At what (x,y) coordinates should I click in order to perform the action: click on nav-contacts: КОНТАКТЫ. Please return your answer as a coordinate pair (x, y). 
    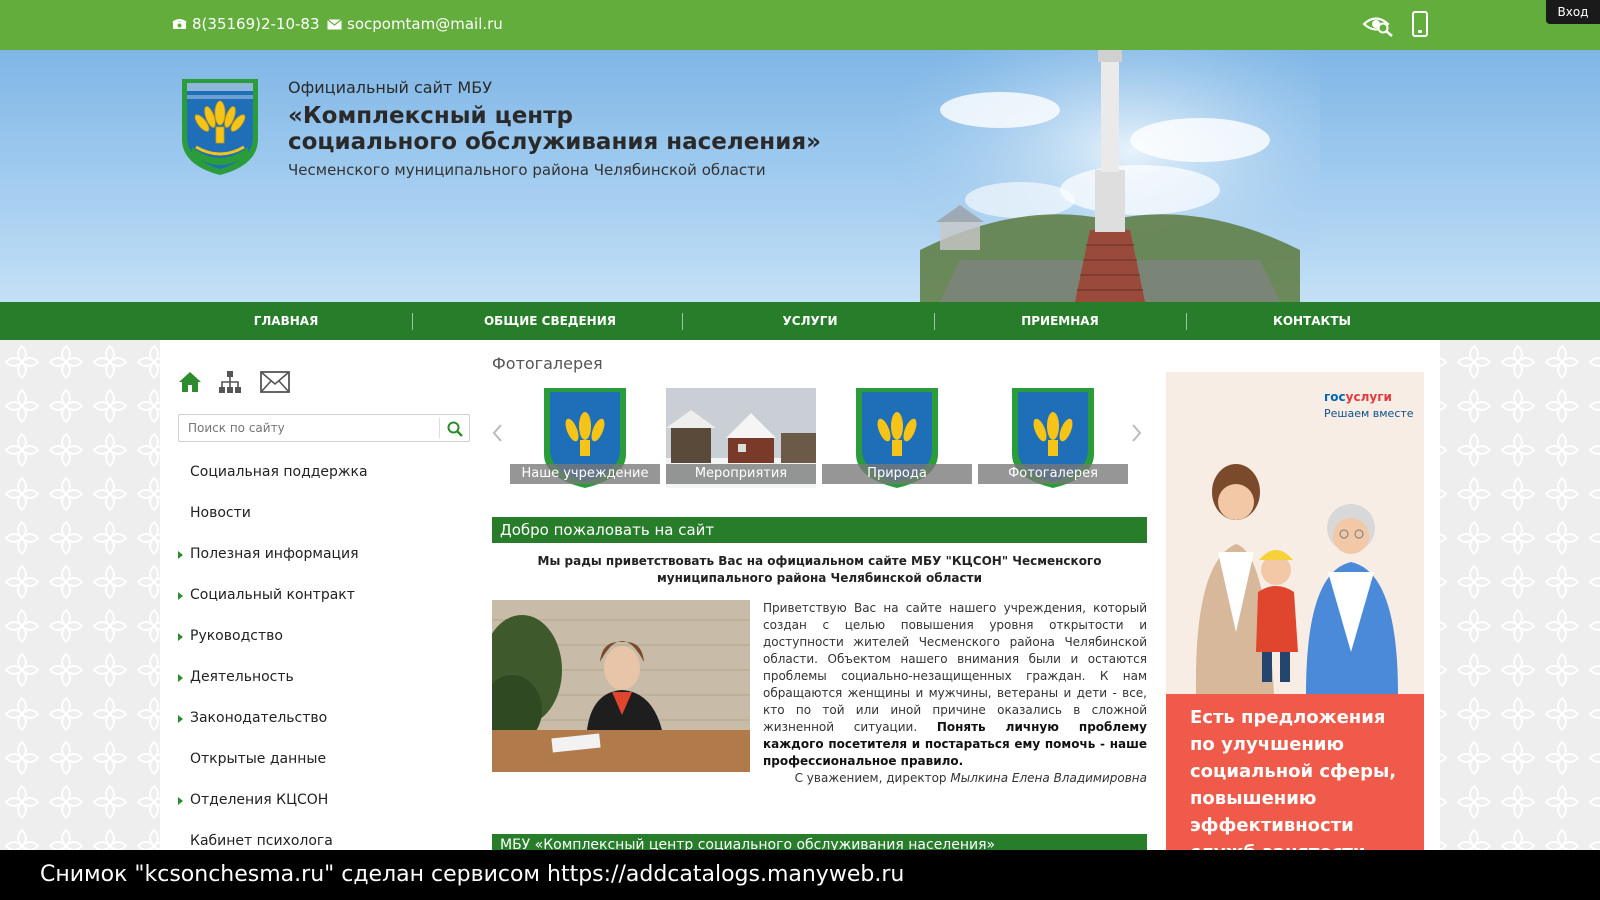
    Looking at the image, I should click on (1312, 321).